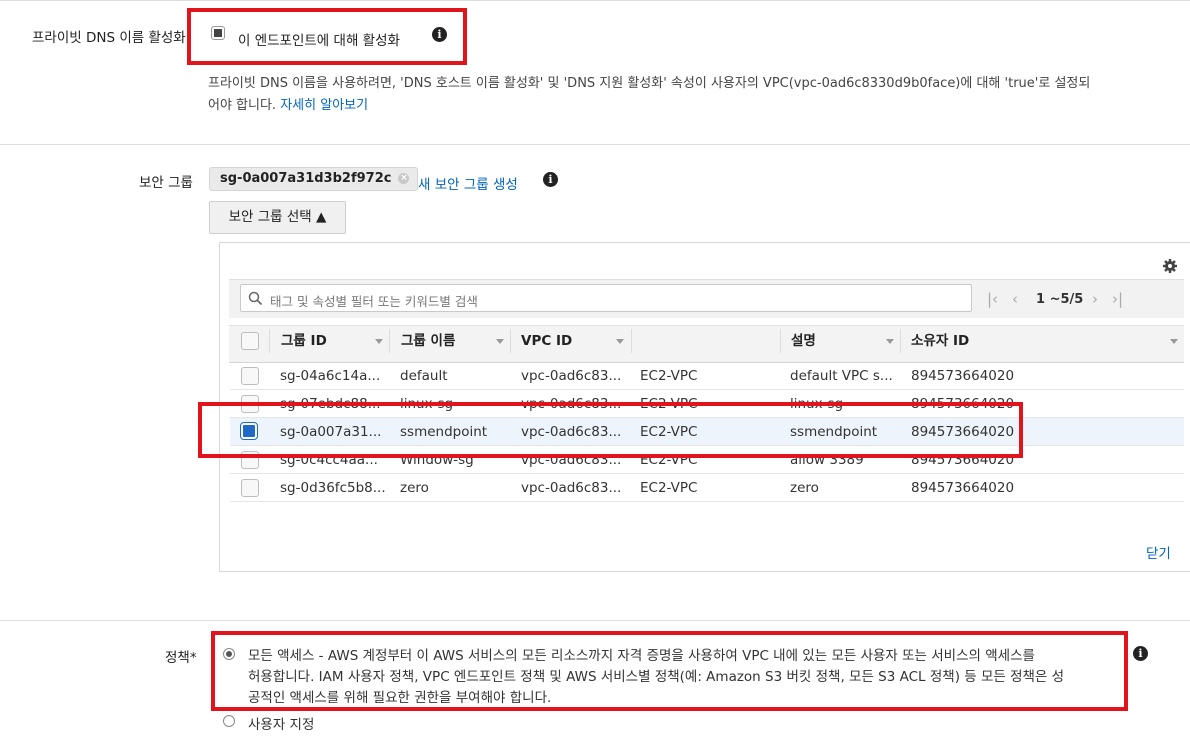  Describe the element at coordinates (468, 183) in the screenshot. I see `create-security-group-link: 새 보안 그룹 생성` at that location.